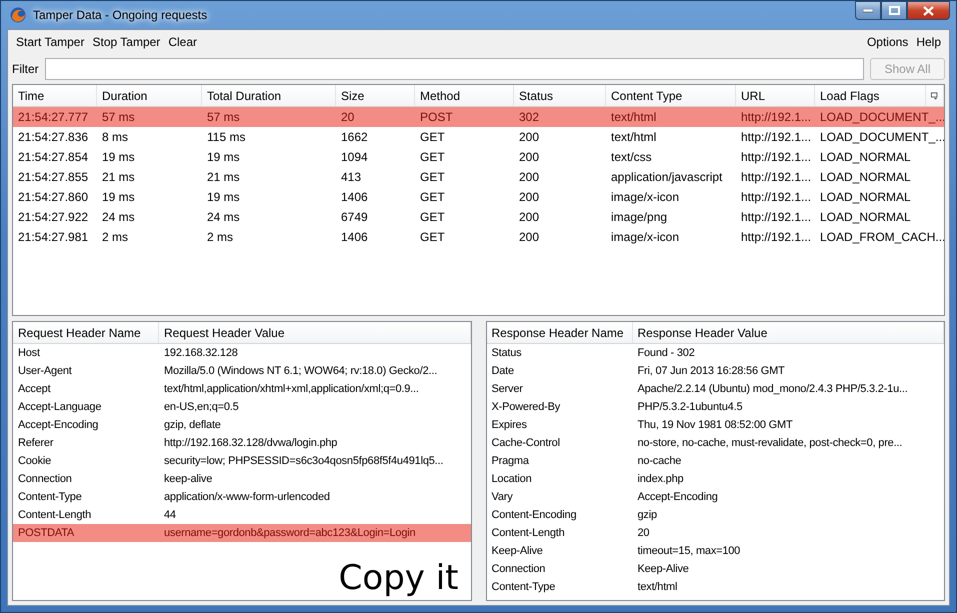  Describe the element at coordinates (690, 407) in the screenshot. I see `table-cell-text: PHP/5.3.2-1ubuntu4.5` at that location.